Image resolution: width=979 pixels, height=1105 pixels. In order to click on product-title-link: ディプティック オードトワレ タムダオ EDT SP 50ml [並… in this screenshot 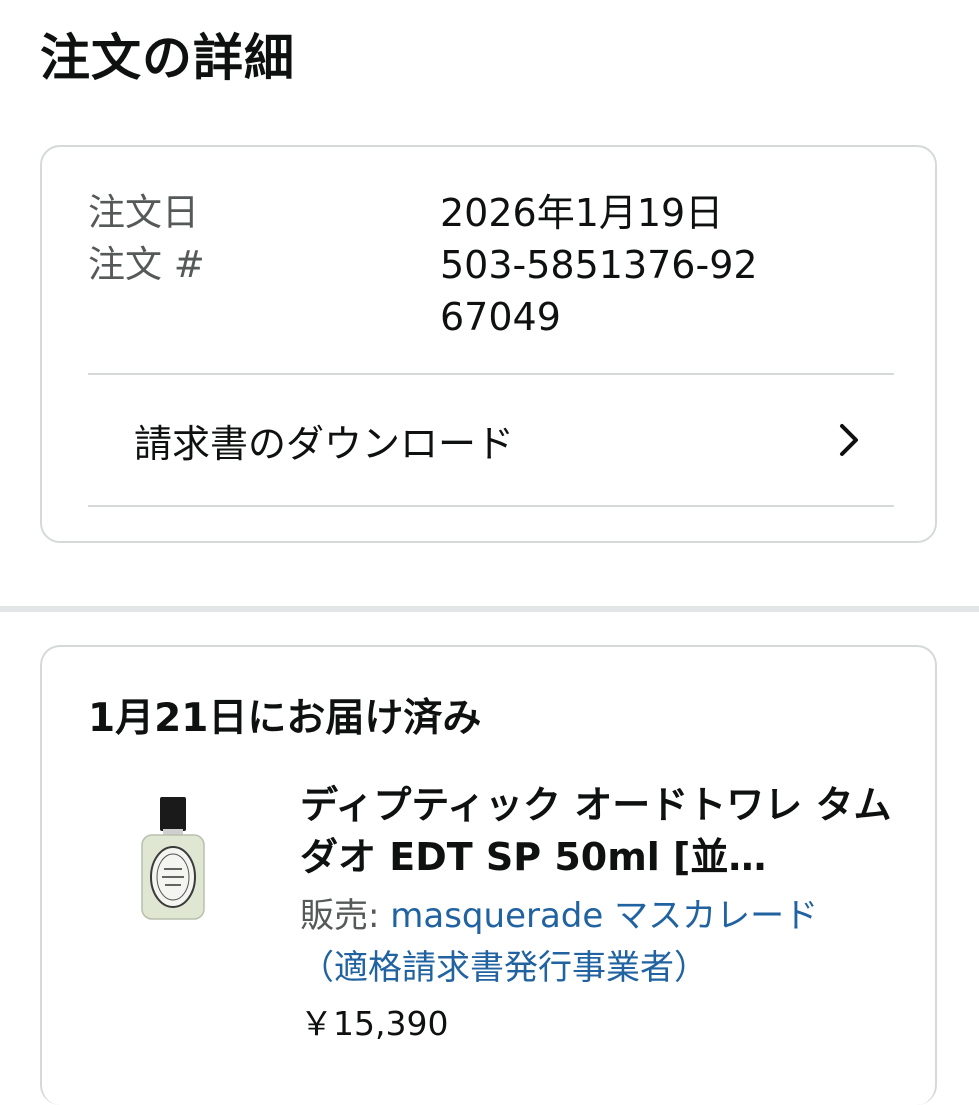, I will do `click(600, 831)`.